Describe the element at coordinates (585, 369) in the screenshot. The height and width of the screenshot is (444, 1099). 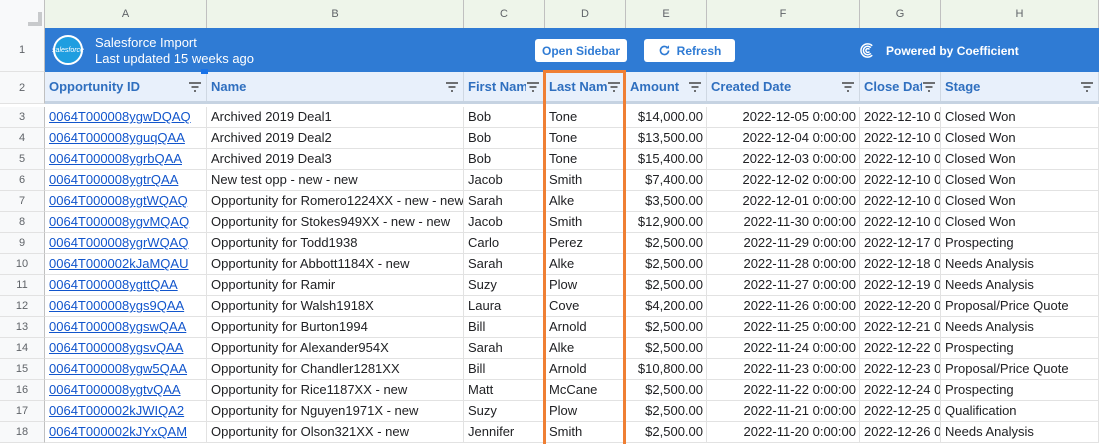
I see `last-name-cell: Arnold` at that location.